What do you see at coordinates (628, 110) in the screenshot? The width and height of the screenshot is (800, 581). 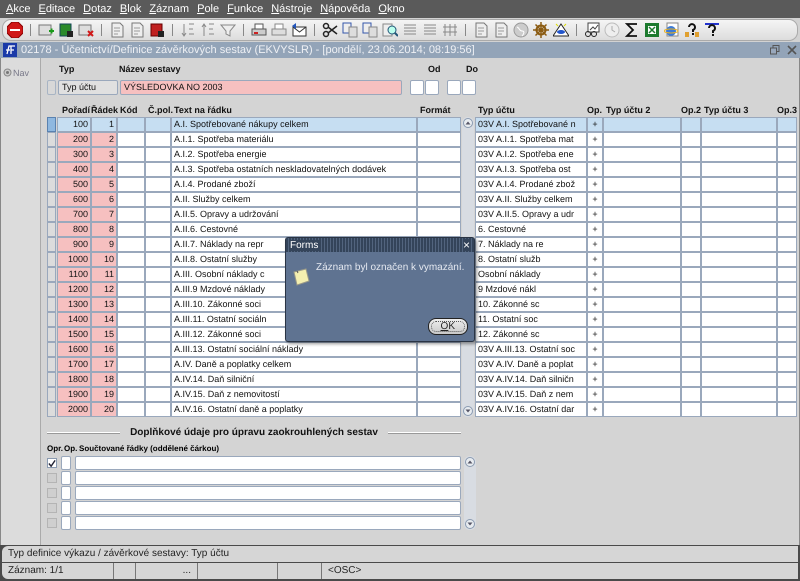 I see `column-header: Typ účtu 2` at bounding box center [628, 110].